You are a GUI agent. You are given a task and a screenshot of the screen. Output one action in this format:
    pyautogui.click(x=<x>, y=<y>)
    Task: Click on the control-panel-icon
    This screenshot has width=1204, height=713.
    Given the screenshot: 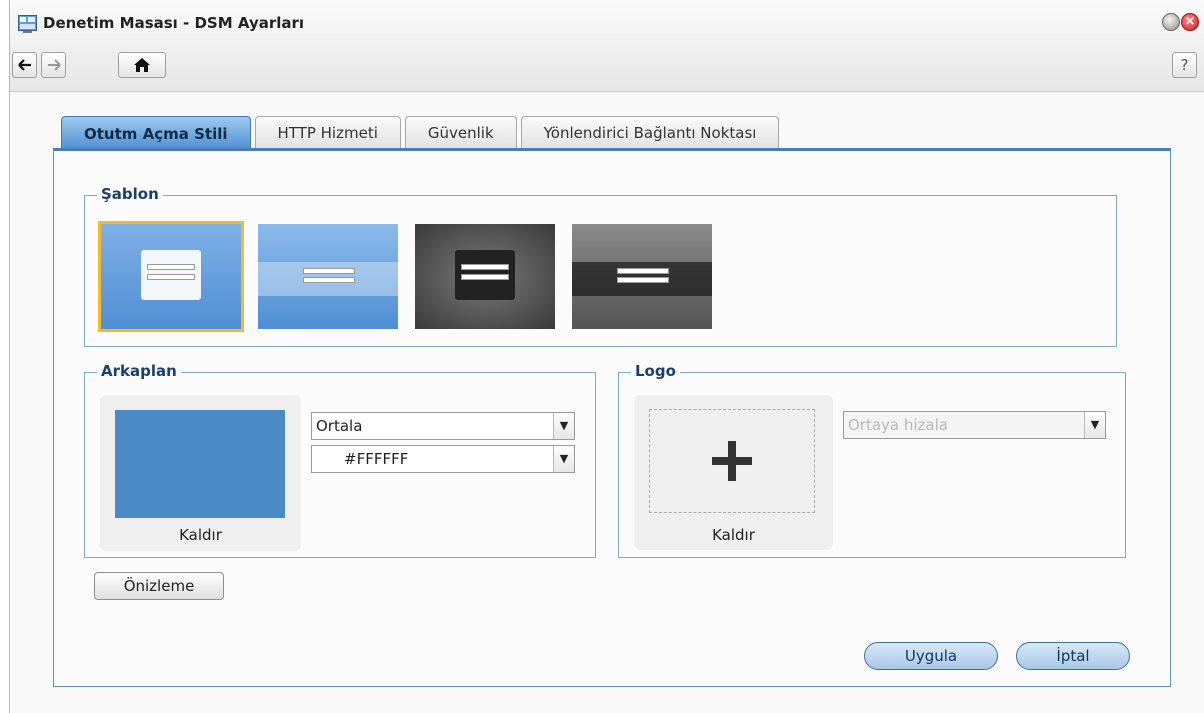 What is the action you would take?
    pyautogui.click(x=27, y=24)
    